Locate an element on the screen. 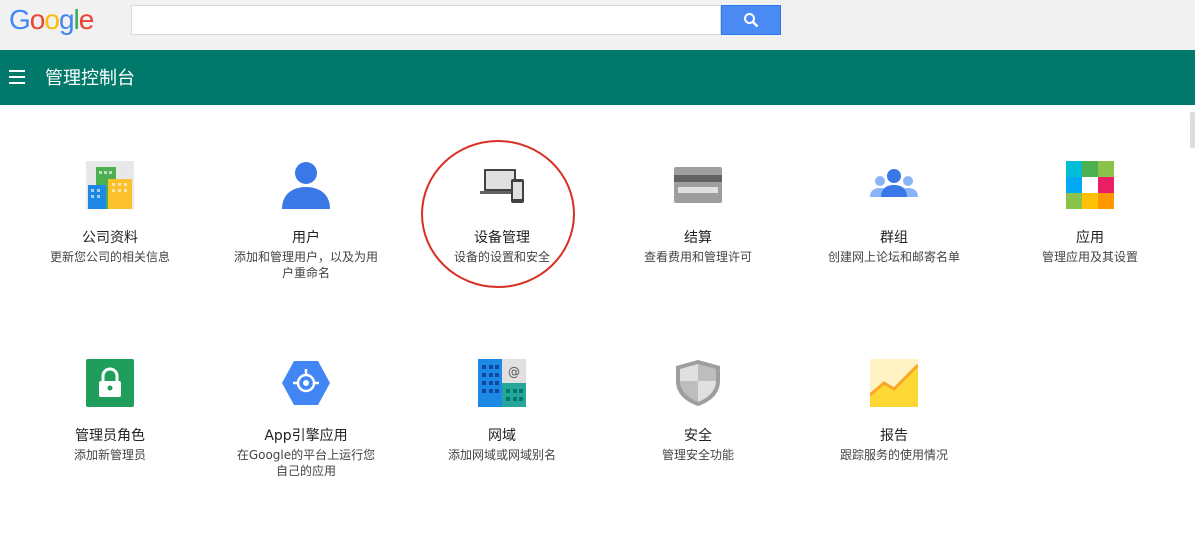 The image size is (1195, 540). tile-description: 跟踪服务的使用情况 is located at coordinates (893, 455).